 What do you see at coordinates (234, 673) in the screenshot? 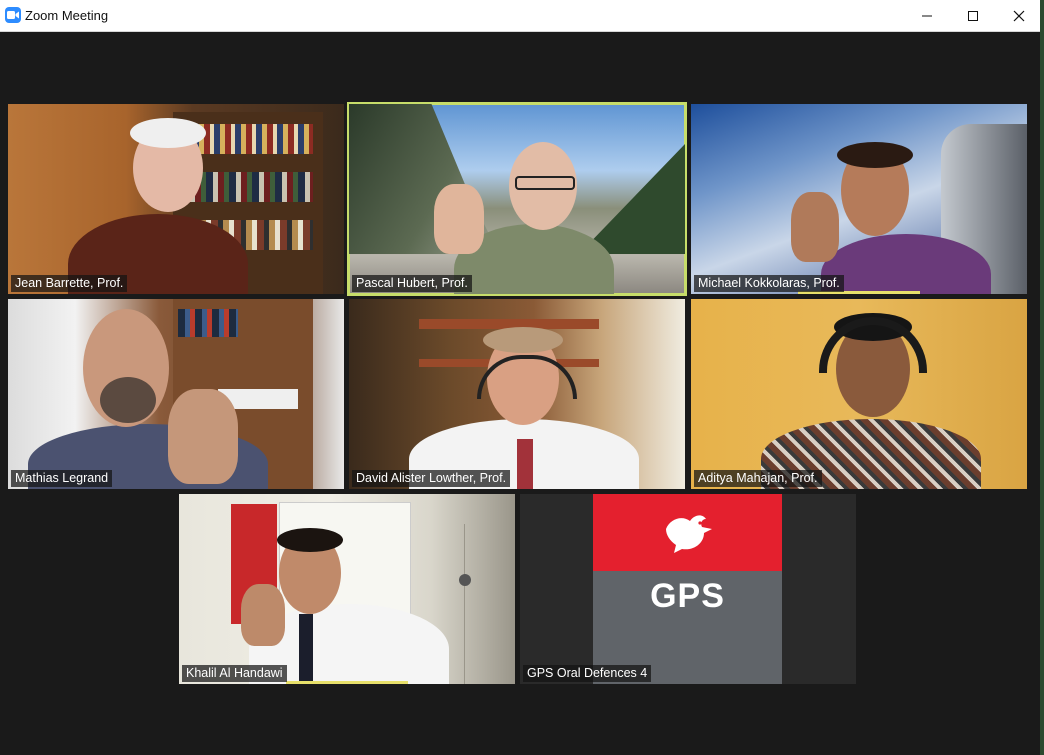
I see `participant-name: Khalil Al Handawi` at bounding box center [234, 673].